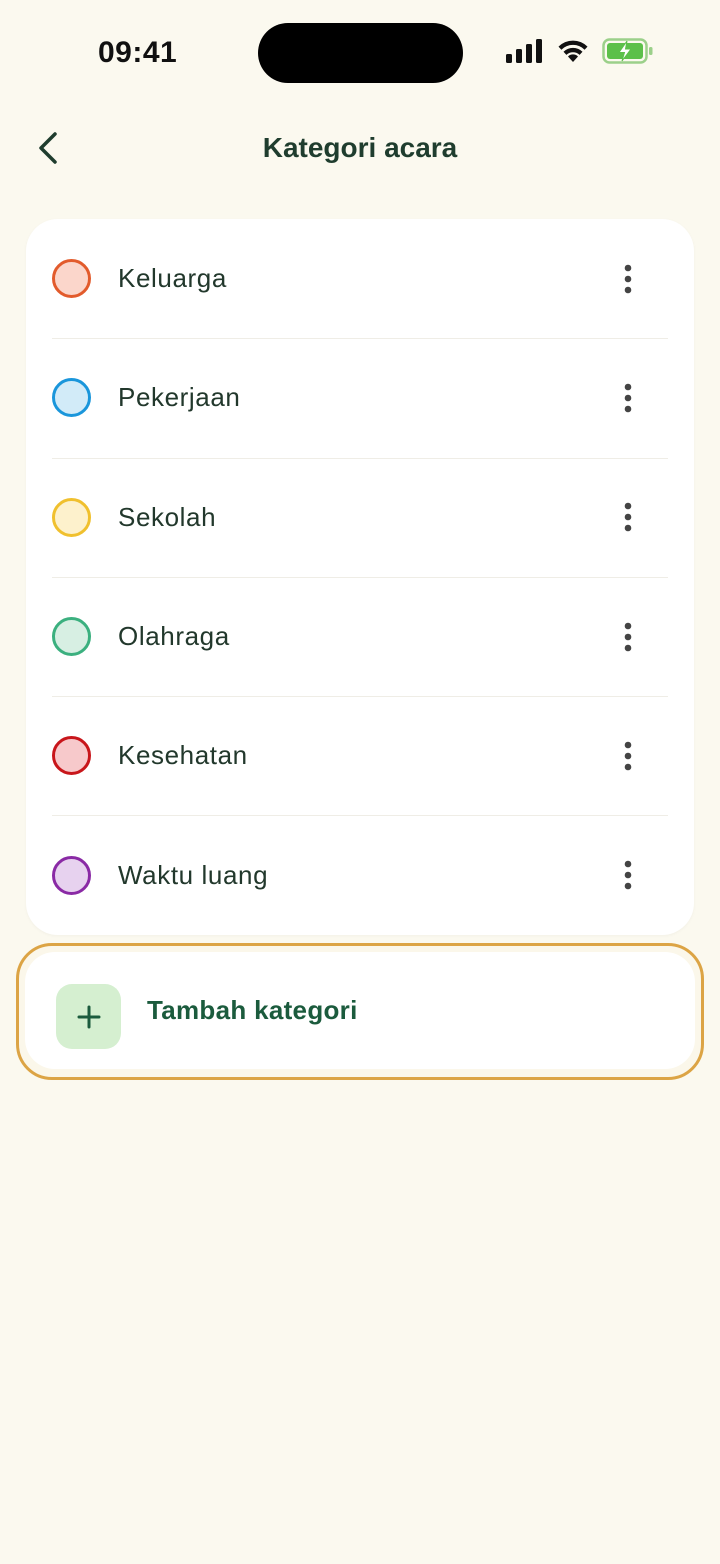  I want to click on status-icons, so click(580, 53).